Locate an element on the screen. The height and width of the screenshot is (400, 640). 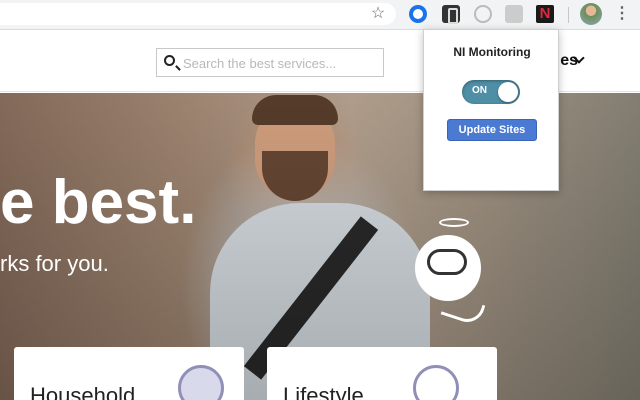
ni-monitoring-popup: NI Monitoring ON Update Sites is located at coordinates (491, 110).